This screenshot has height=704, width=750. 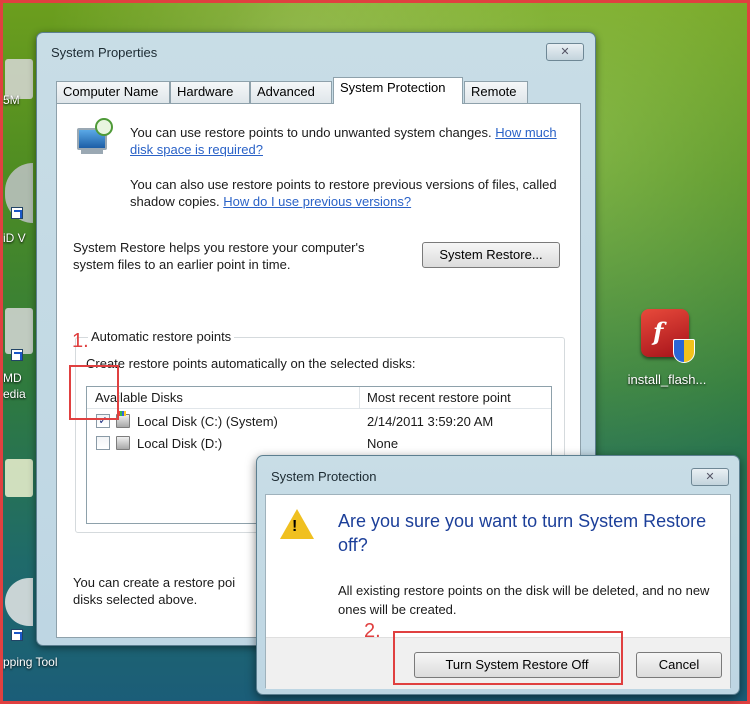 I want to click on tab-advanced: Advanced, so click(x=291, y=92).